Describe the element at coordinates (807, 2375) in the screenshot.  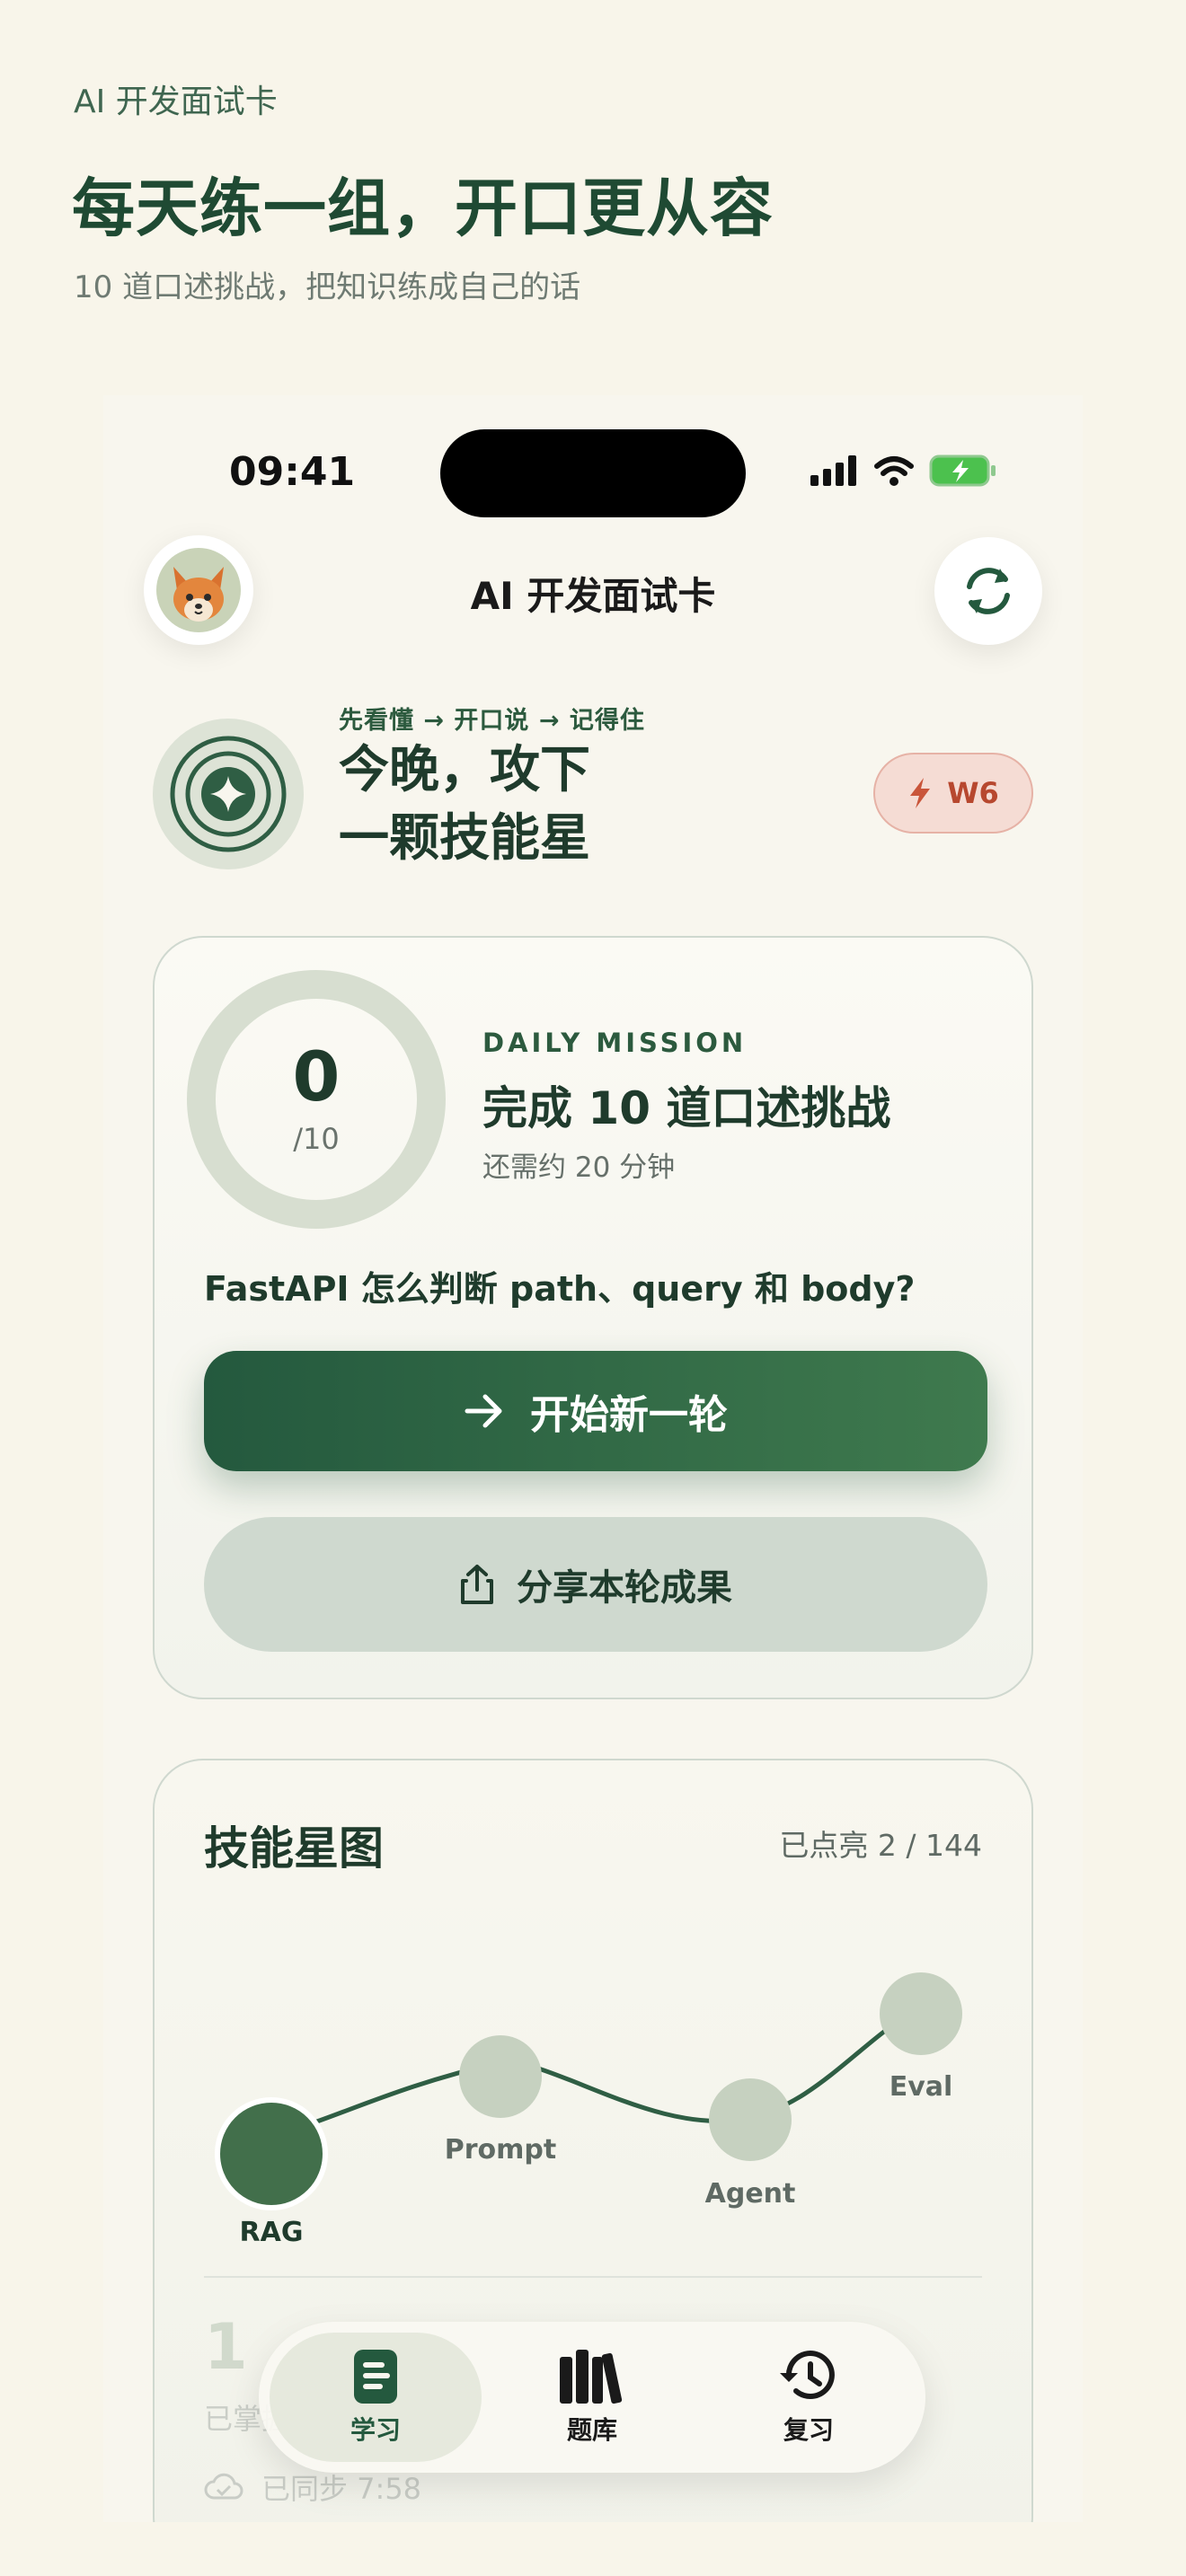
I see `history-icon` at that location.